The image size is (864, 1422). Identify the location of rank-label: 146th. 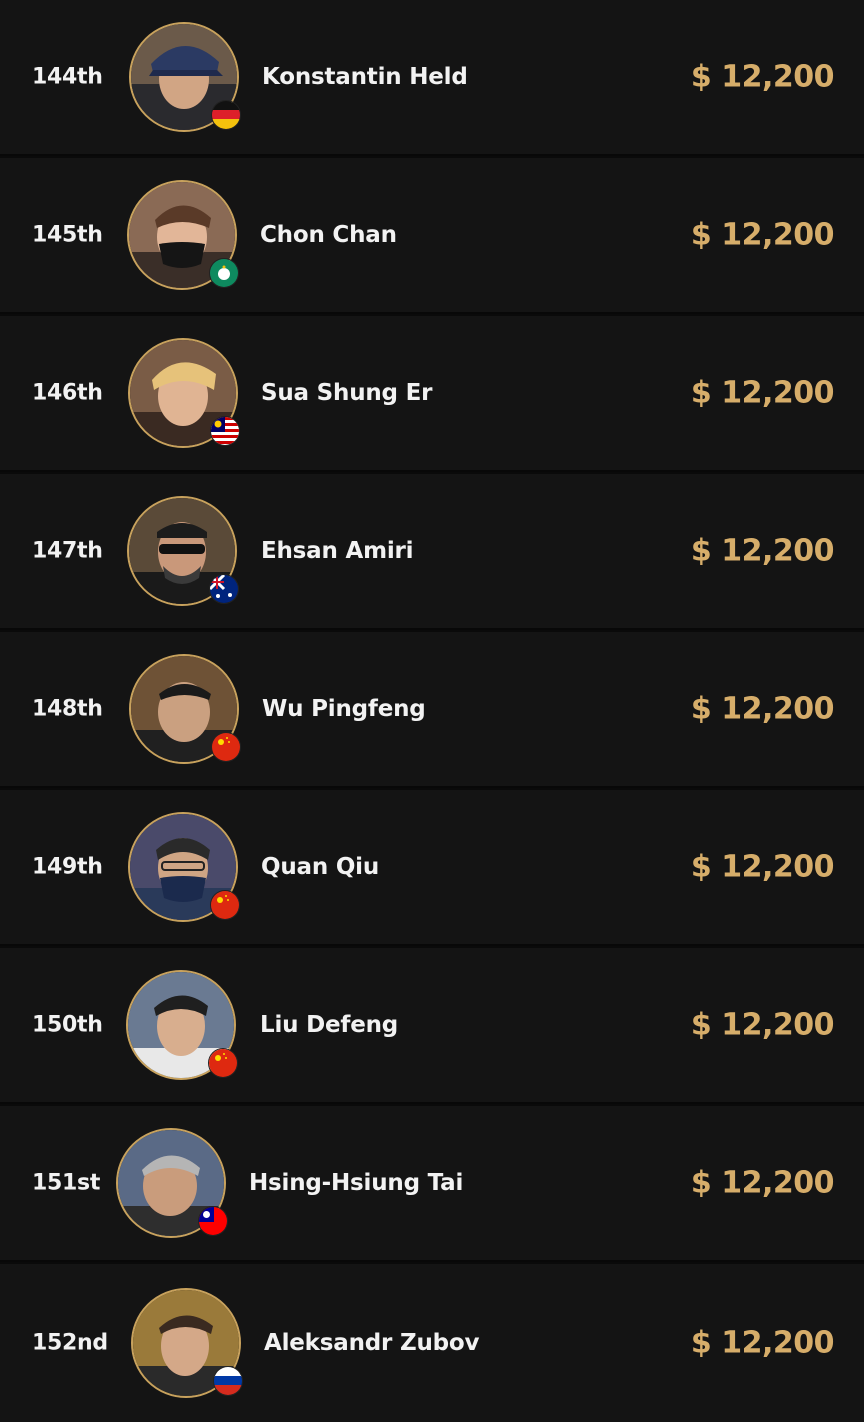
(67, 393).